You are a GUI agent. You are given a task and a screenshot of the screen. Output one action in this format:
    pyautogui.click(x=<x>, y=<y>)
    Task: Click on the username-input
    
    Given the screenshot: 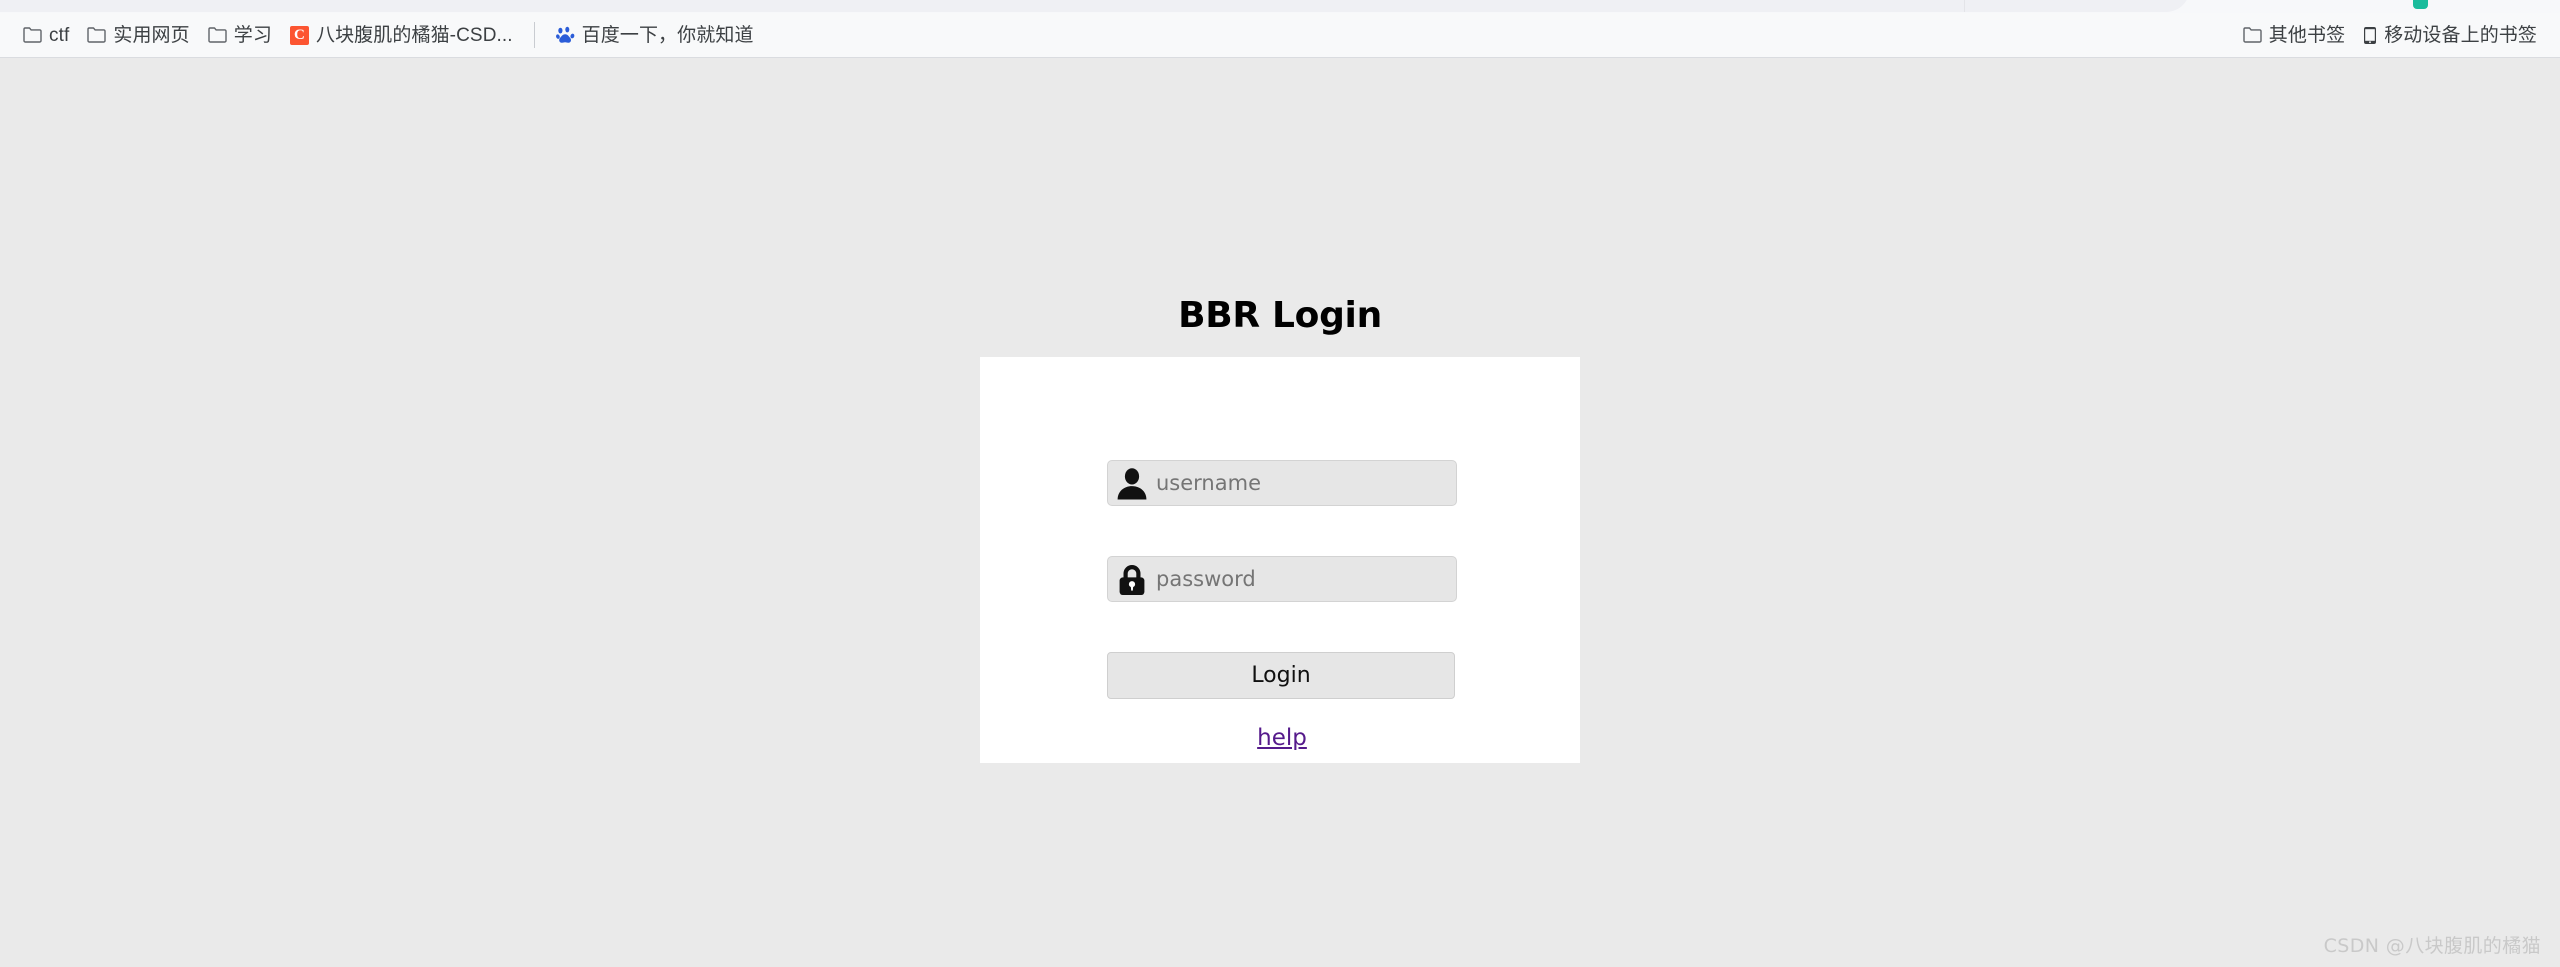 What is the action you would take?
    pyautogui.click(x=1282, y=483)
    